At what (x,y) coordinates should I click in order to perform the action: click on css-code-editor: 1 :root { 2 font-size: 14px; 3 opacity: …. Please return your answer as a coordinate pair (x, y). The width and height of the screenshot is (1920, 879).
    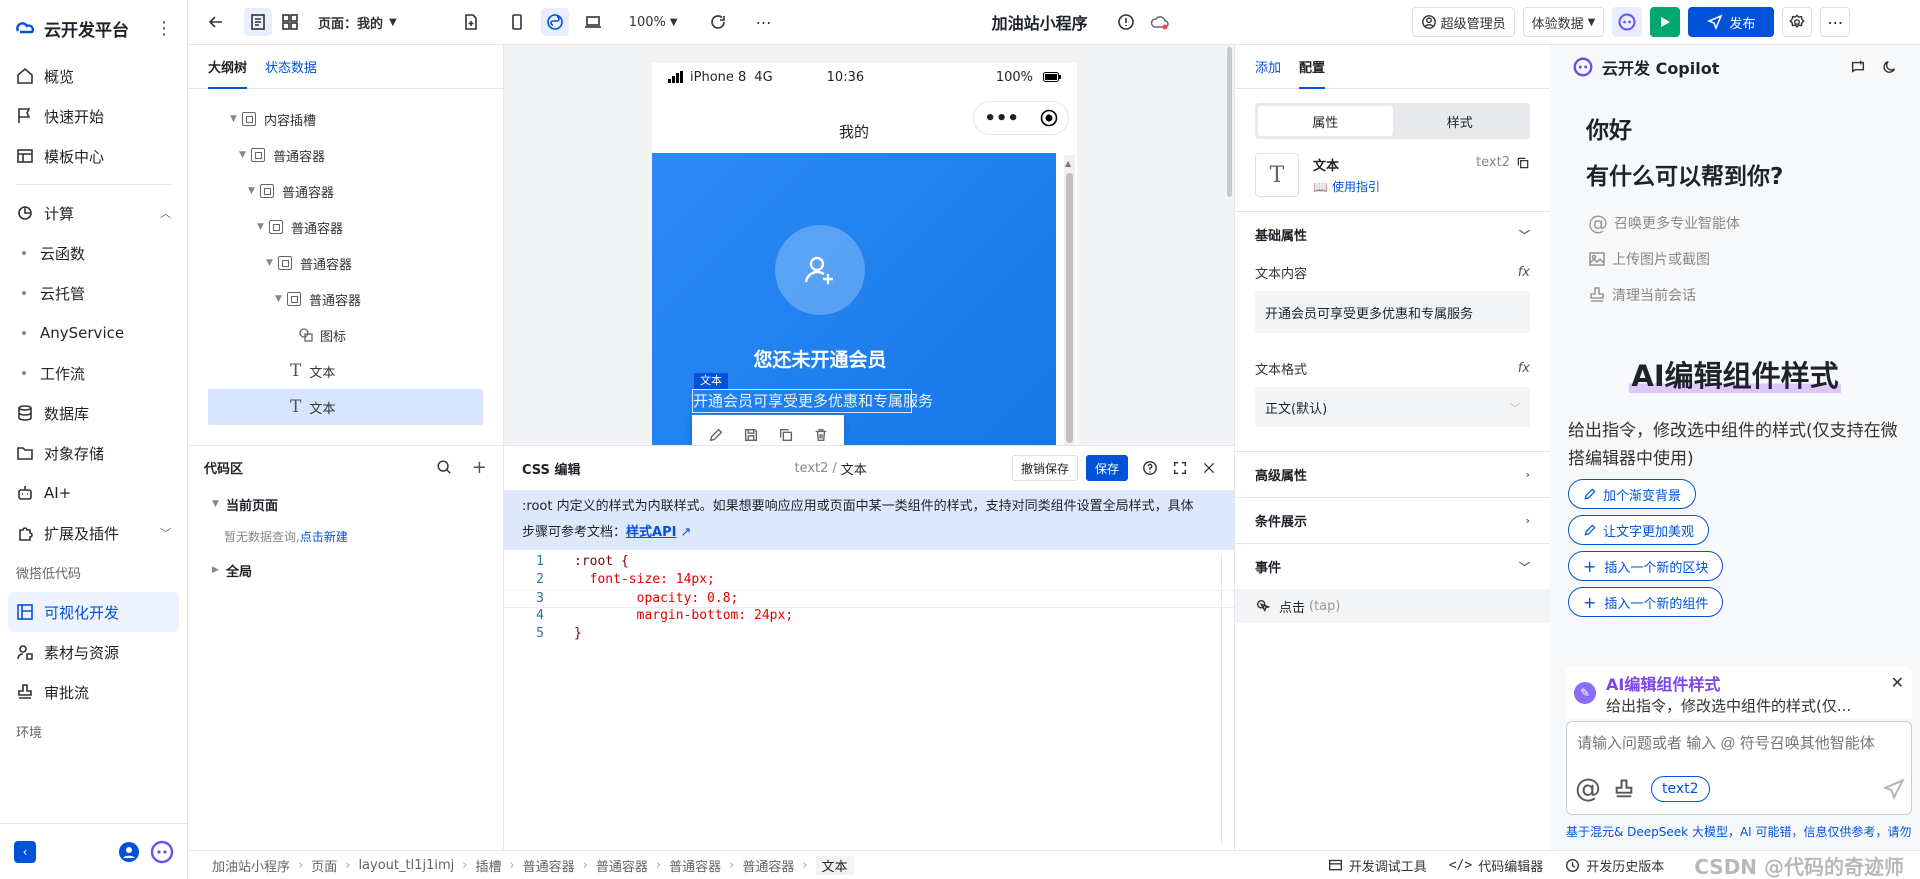
    Looking at the image, I should click on (869, 699).